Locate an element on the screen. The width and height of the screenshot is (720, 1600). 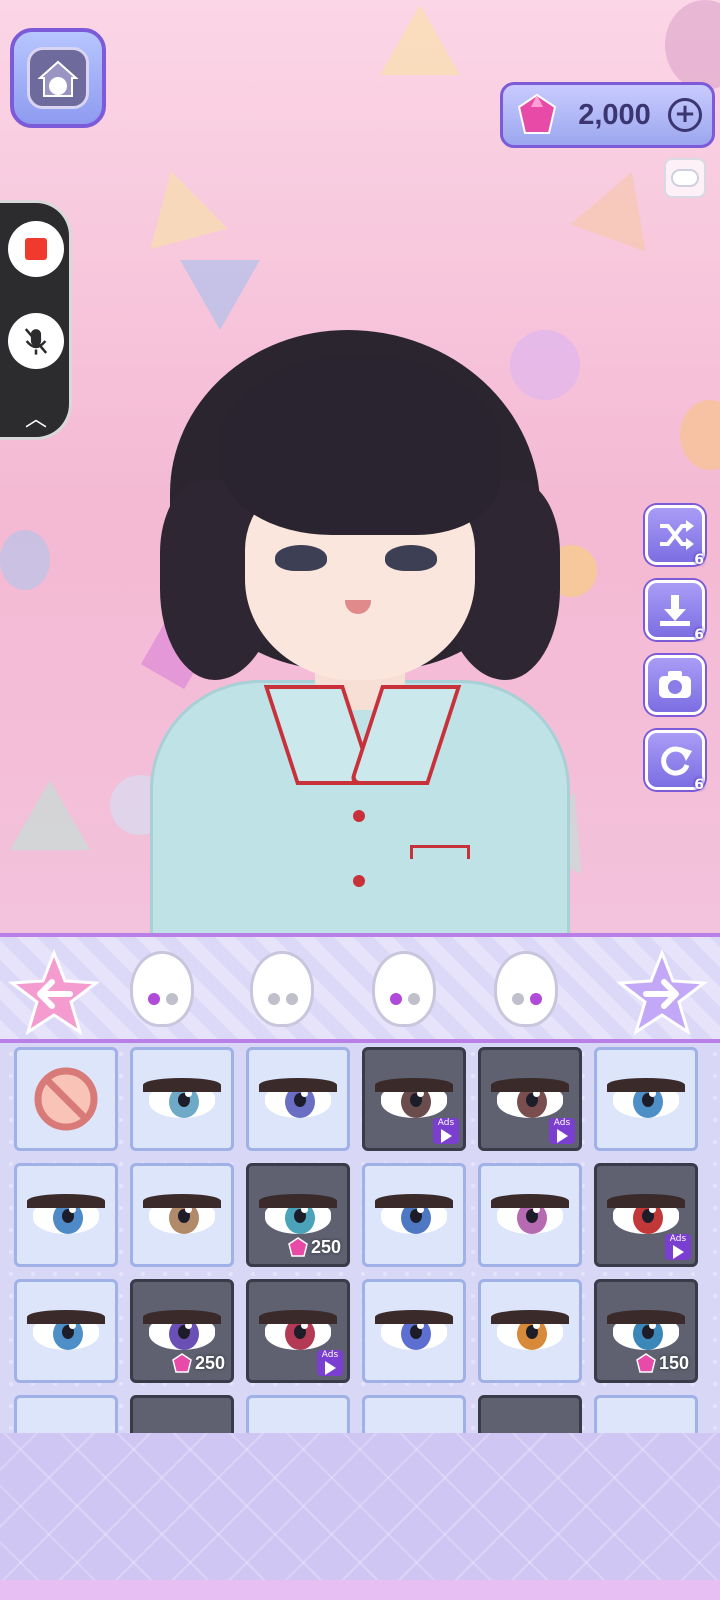
star-arrow-left-icon is located at coordinates (54, 992).